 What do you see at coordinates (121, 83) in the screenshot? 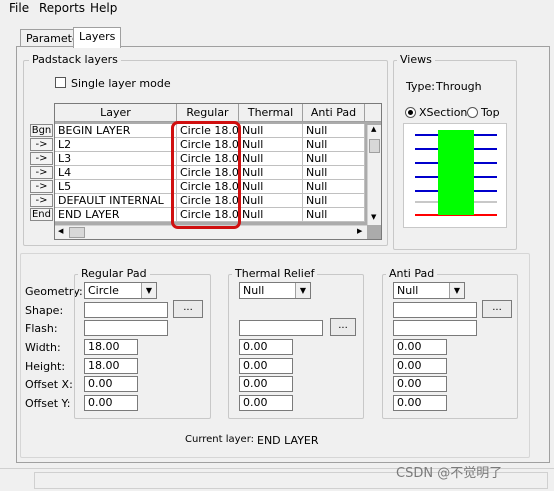
I see `single-layer-label: Single layer mode` at bounding box center [121, 83].